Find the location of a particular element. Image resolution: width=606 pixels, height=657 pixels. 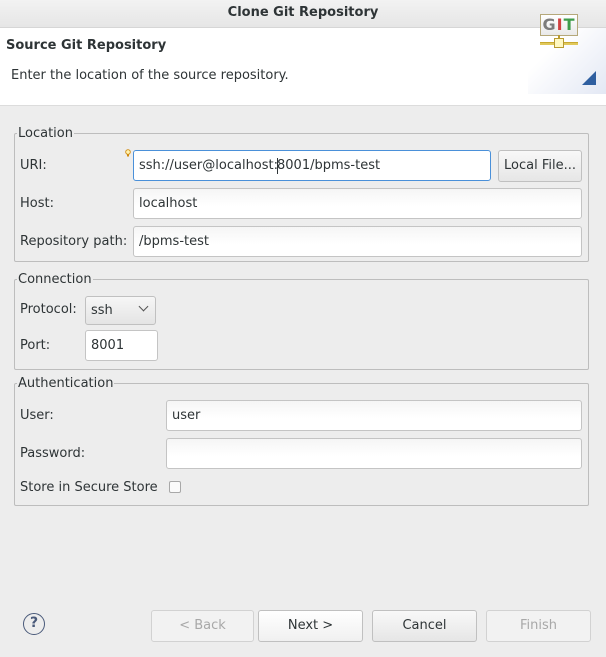

host-input: localhost is located at coordinates (357, 203).